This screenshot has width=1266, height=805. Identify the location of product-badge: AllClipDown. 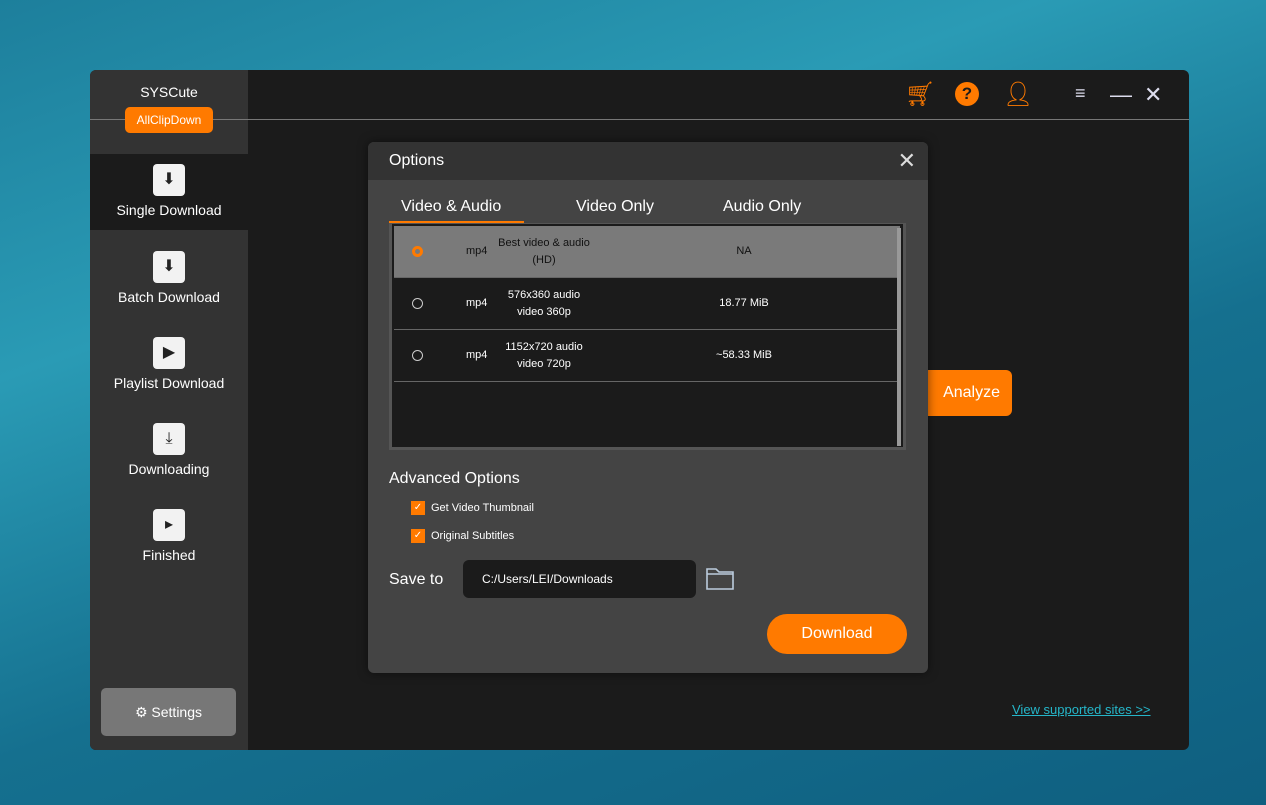
(169, 120).